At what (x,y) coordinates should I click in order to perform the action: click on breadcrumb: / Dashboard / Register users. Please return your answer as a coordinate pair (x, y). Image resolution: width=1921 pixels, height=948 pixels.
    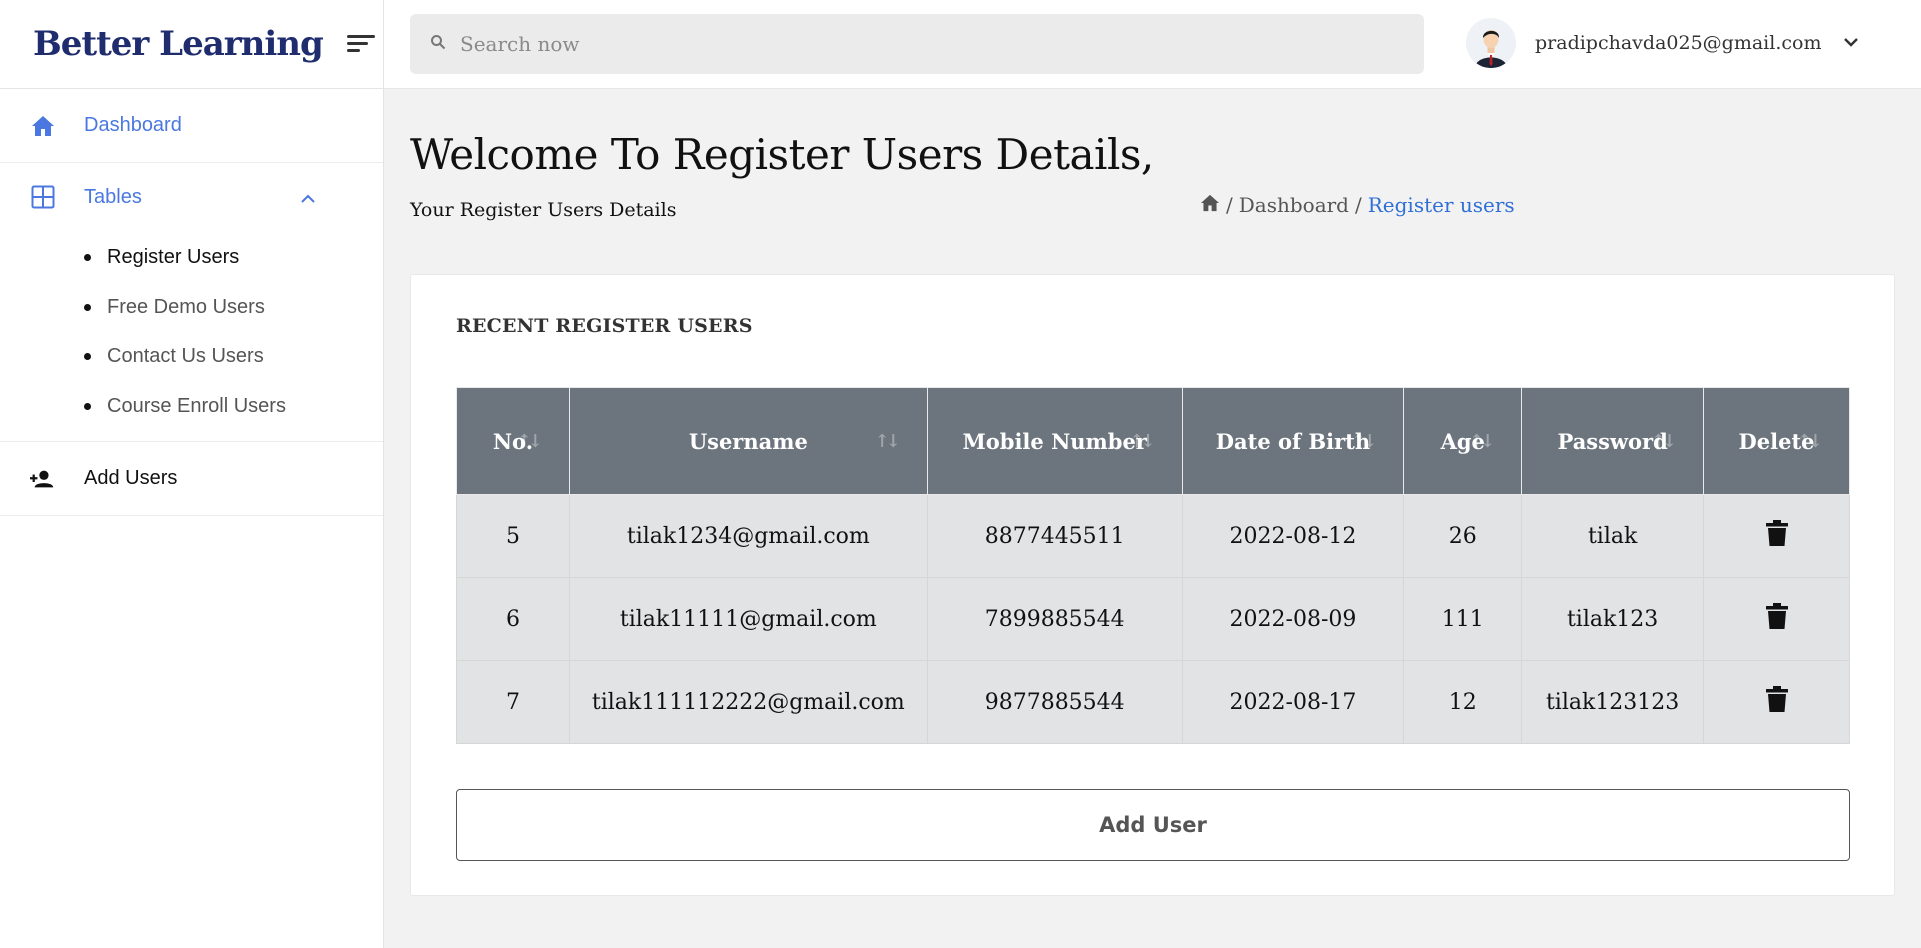
    Looking at the image, I should click on (1357, 205).